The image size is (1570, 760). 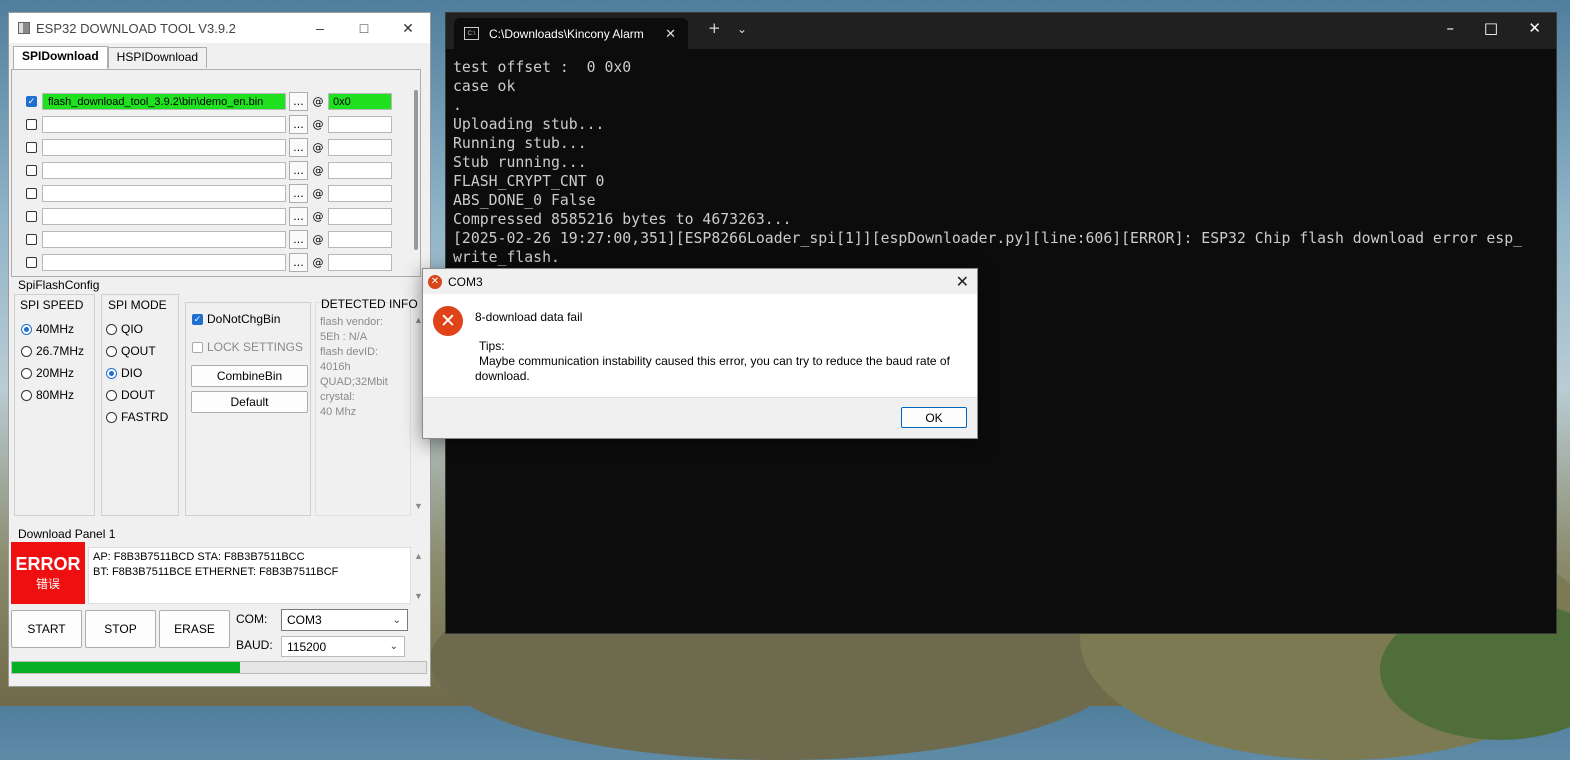 I want to click on baud-select: 115200 ⌄, so click(x=343, y=646).